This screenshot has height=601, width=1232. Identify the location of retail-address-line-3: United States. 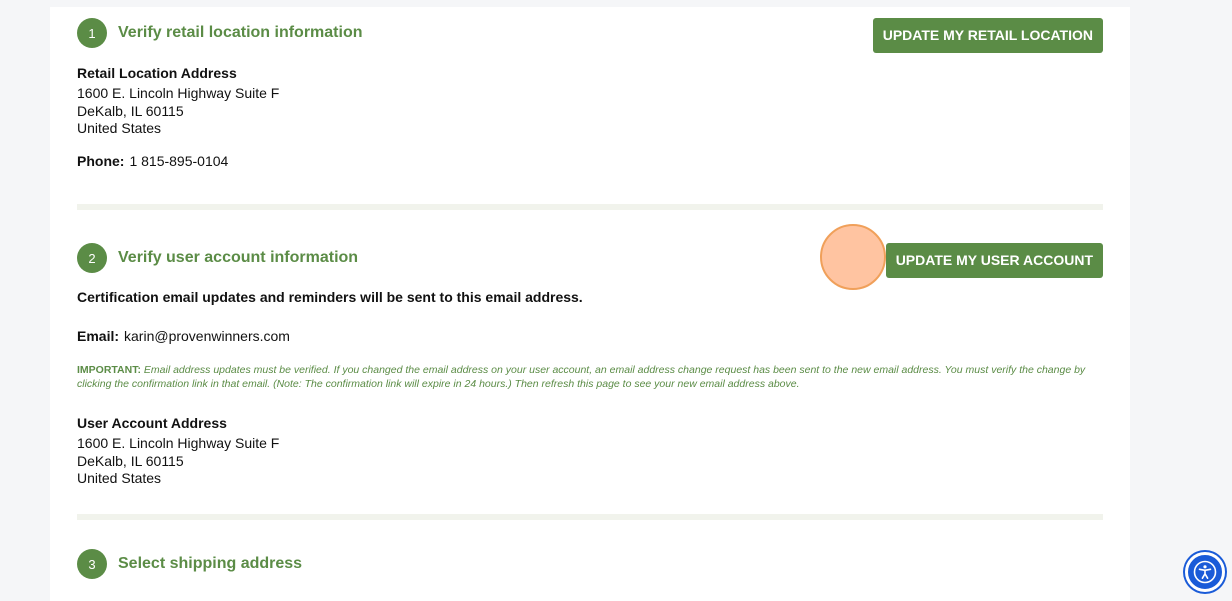
(119, 128).